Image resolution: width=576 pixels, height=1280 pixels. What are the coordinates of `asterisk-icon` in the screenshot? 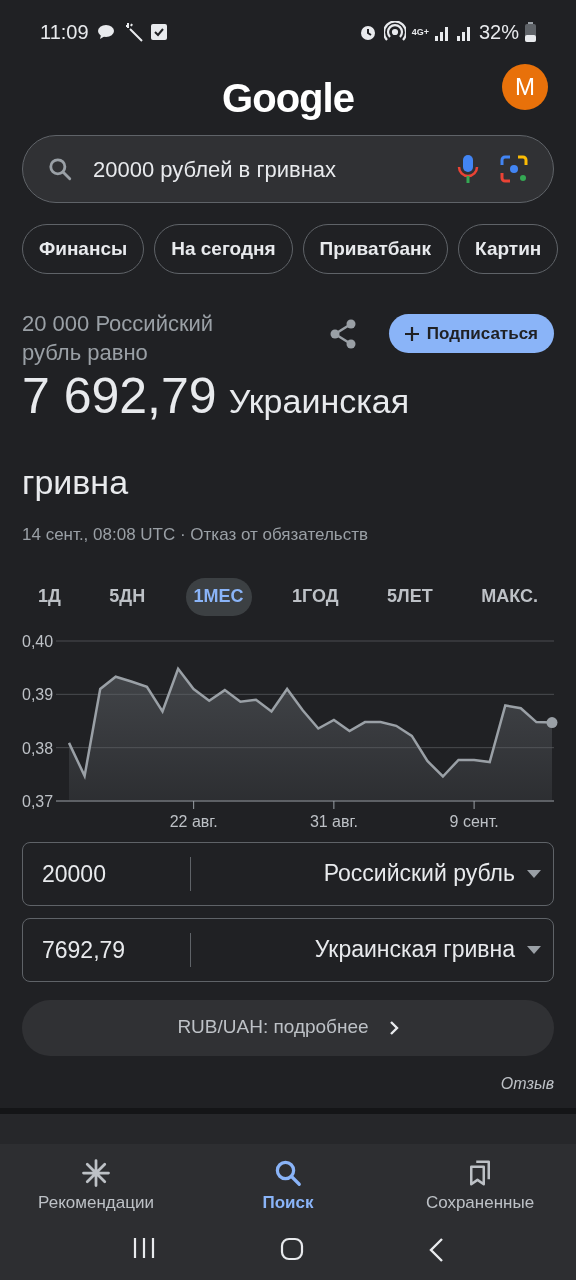 It's located at (96, 1172).